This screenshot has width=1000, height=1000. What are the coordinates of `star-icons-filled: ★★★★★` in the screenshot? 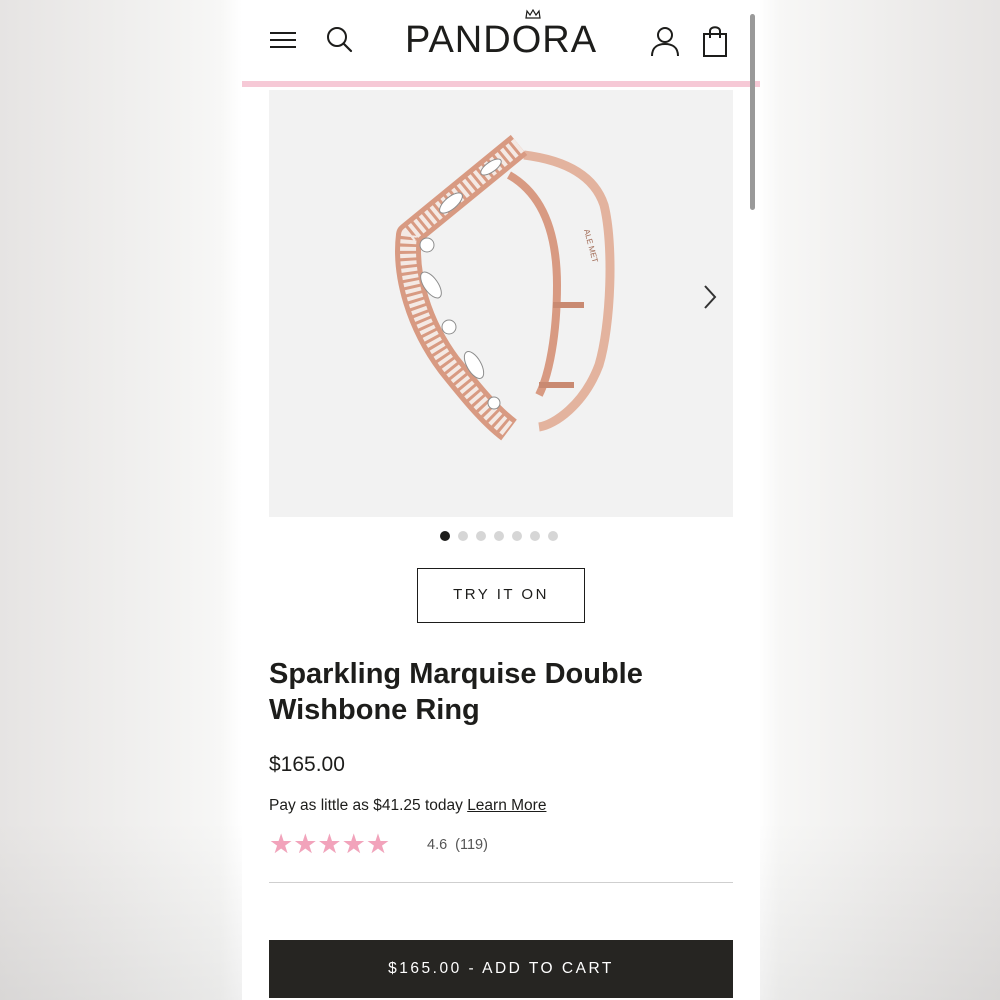 It's located at (330, 845).